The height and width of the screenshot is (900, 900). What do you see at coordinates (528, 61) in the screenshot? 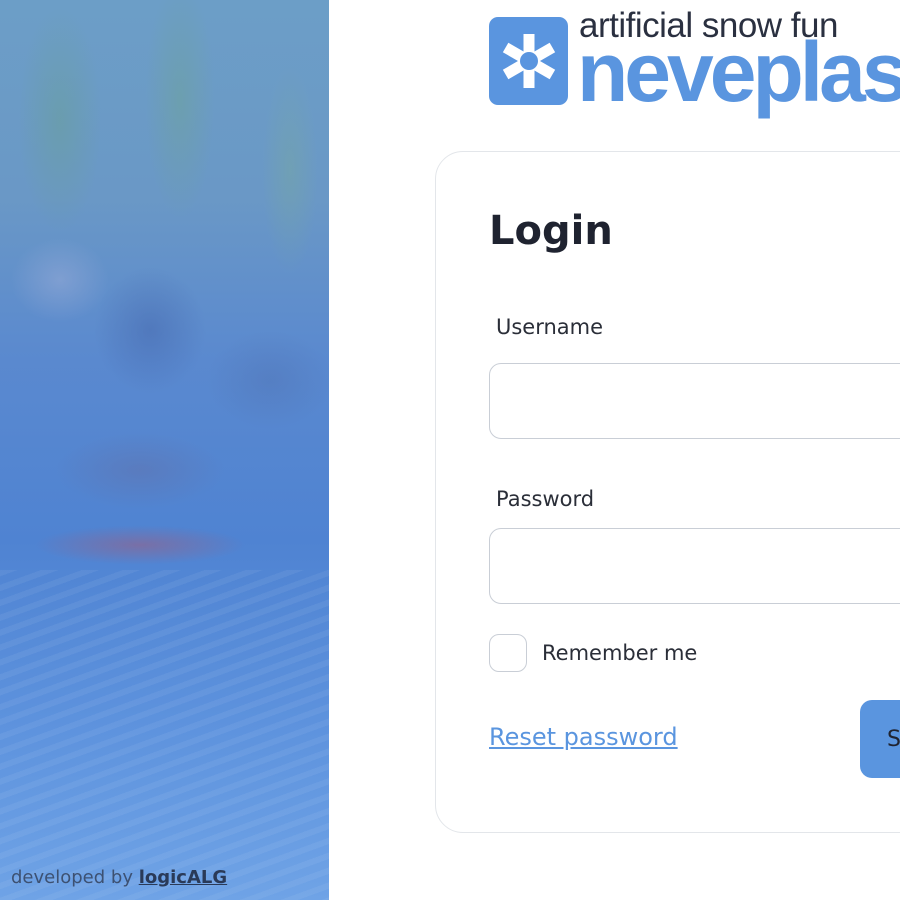
I see `snowflake-icon` at bounding box center [528, 61].